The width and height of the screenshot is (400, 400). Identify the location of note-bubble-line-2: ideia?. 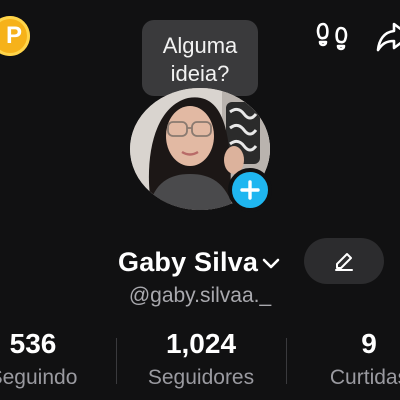
(200, 73).